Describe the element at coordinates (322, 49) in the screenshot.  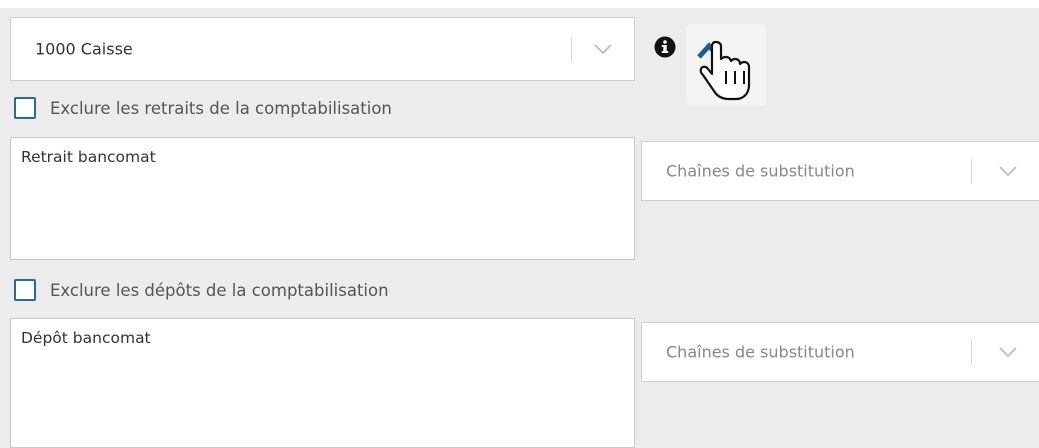
I see `account-select: 1000 Caisse` at that location.